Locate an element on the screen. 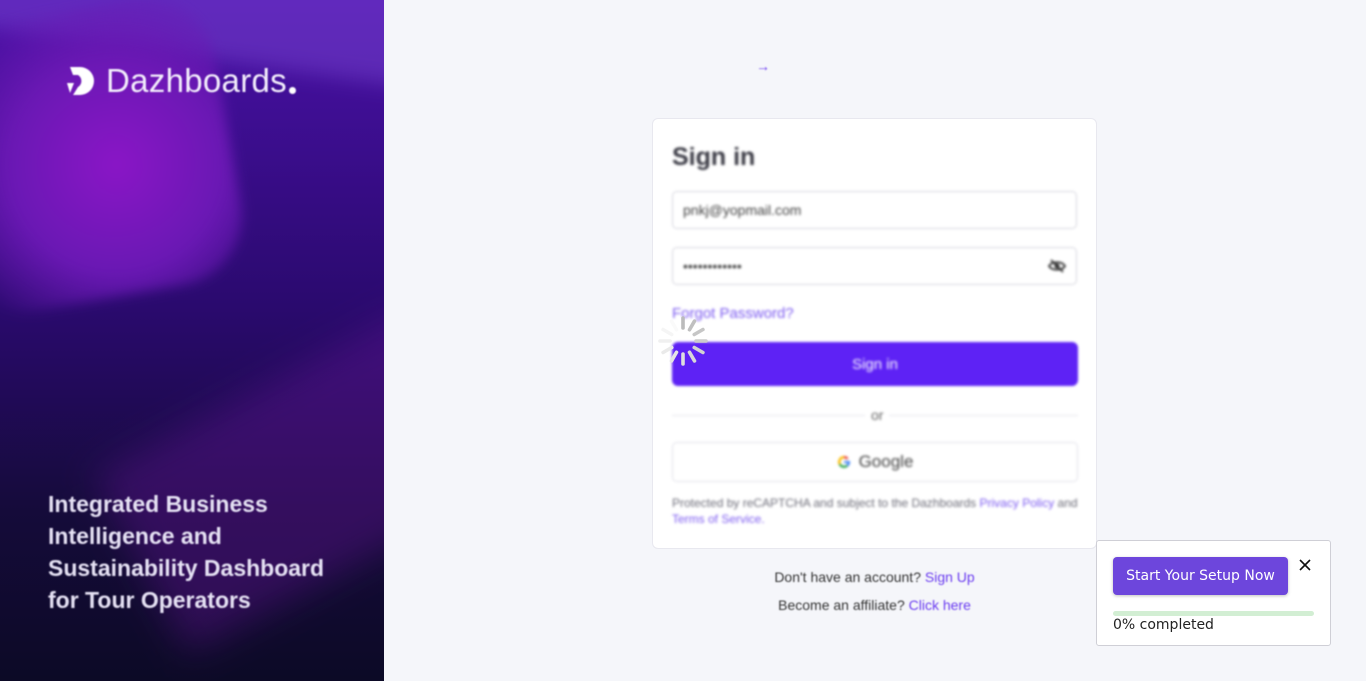 The height and width of the screenshot is (681, 1366). close-icon is located at coordinates (1305, 565).